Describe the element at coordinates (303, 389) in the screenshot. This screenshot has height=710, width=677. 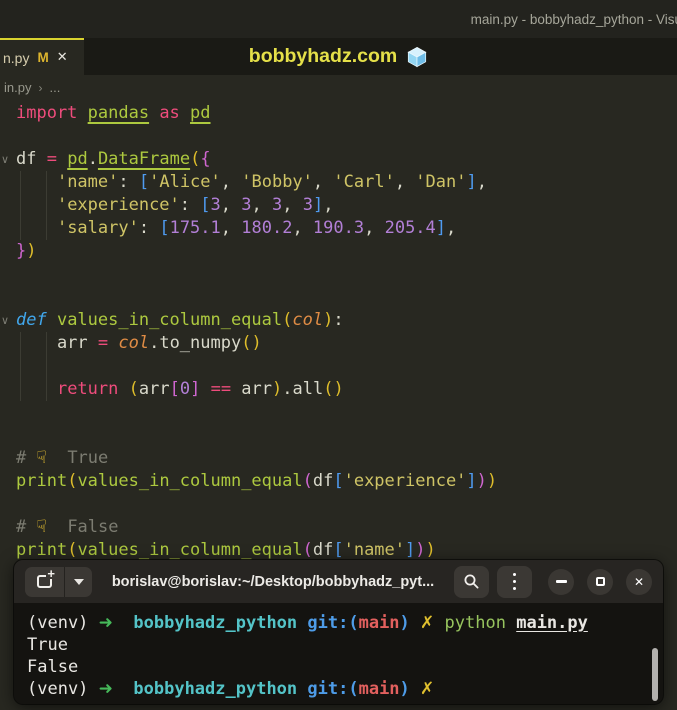
I see `code-token: .all` at that location.